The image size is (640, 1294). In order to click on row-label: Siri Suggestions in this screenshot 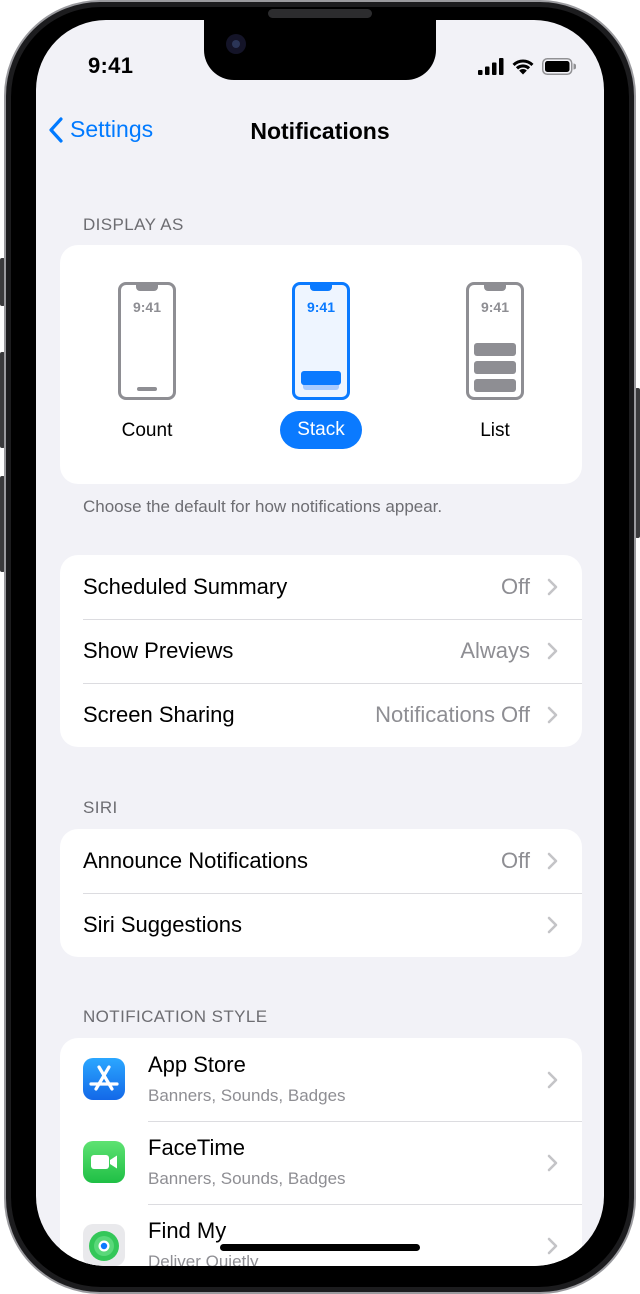, I will do `click(162, 924)`.